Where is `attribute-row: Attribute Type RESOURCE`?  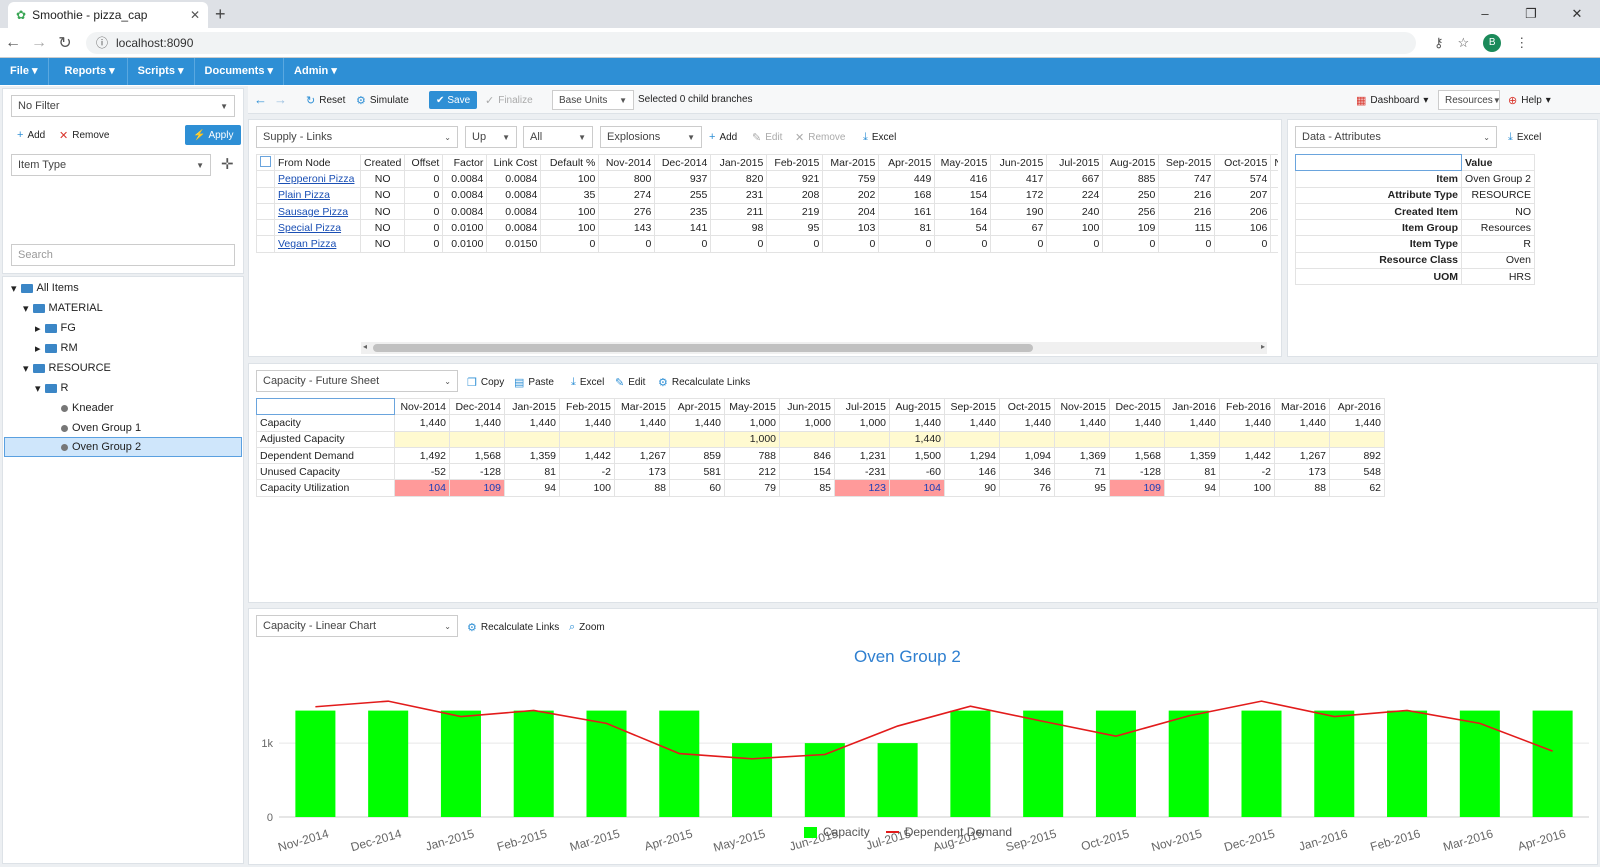
attribute-row: Attribute Type RESOURCE is located at coordinates (1415, 195).